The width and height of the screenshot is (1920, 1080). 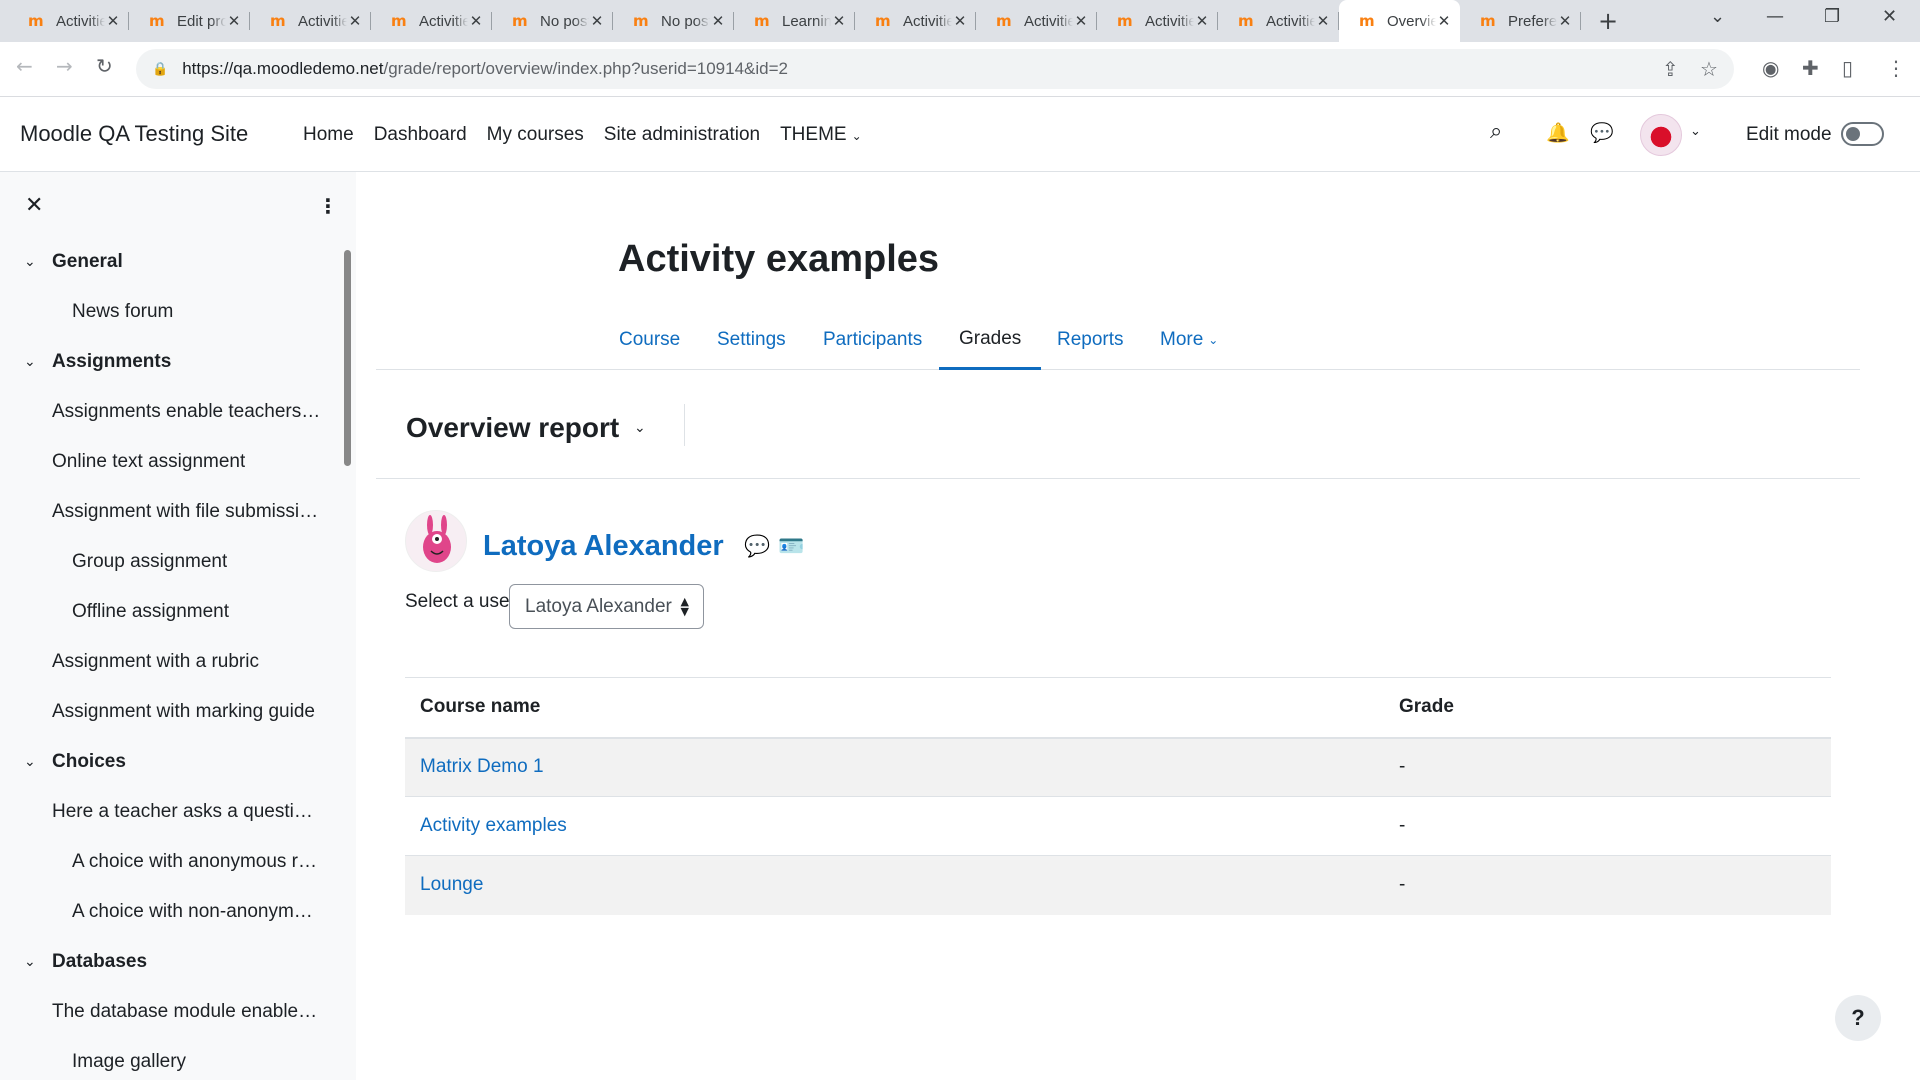 I want to click on activity-item: Assignment with marking guide, so click(x=170, y=712).